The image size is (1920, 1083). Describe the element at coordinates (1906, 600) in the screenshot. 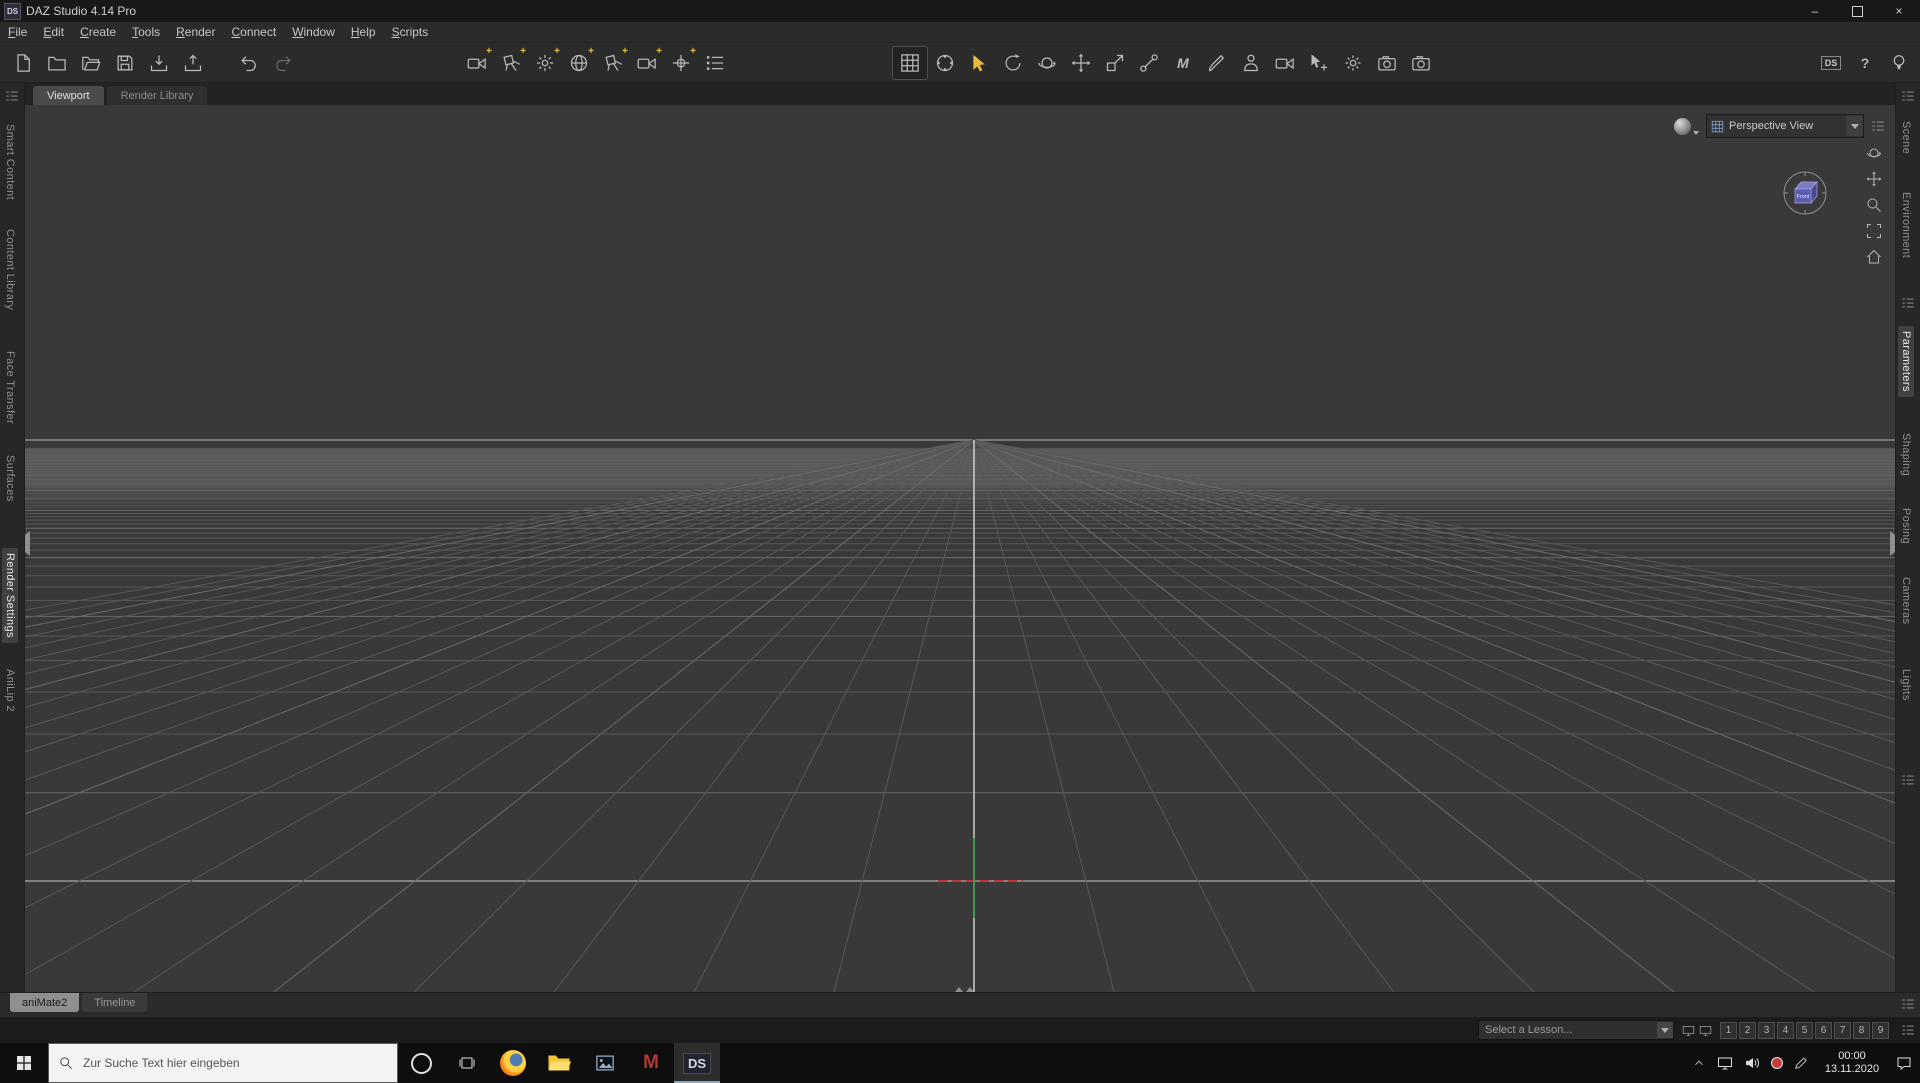

I see `dock-tab-cameras: Cameras` at that location.